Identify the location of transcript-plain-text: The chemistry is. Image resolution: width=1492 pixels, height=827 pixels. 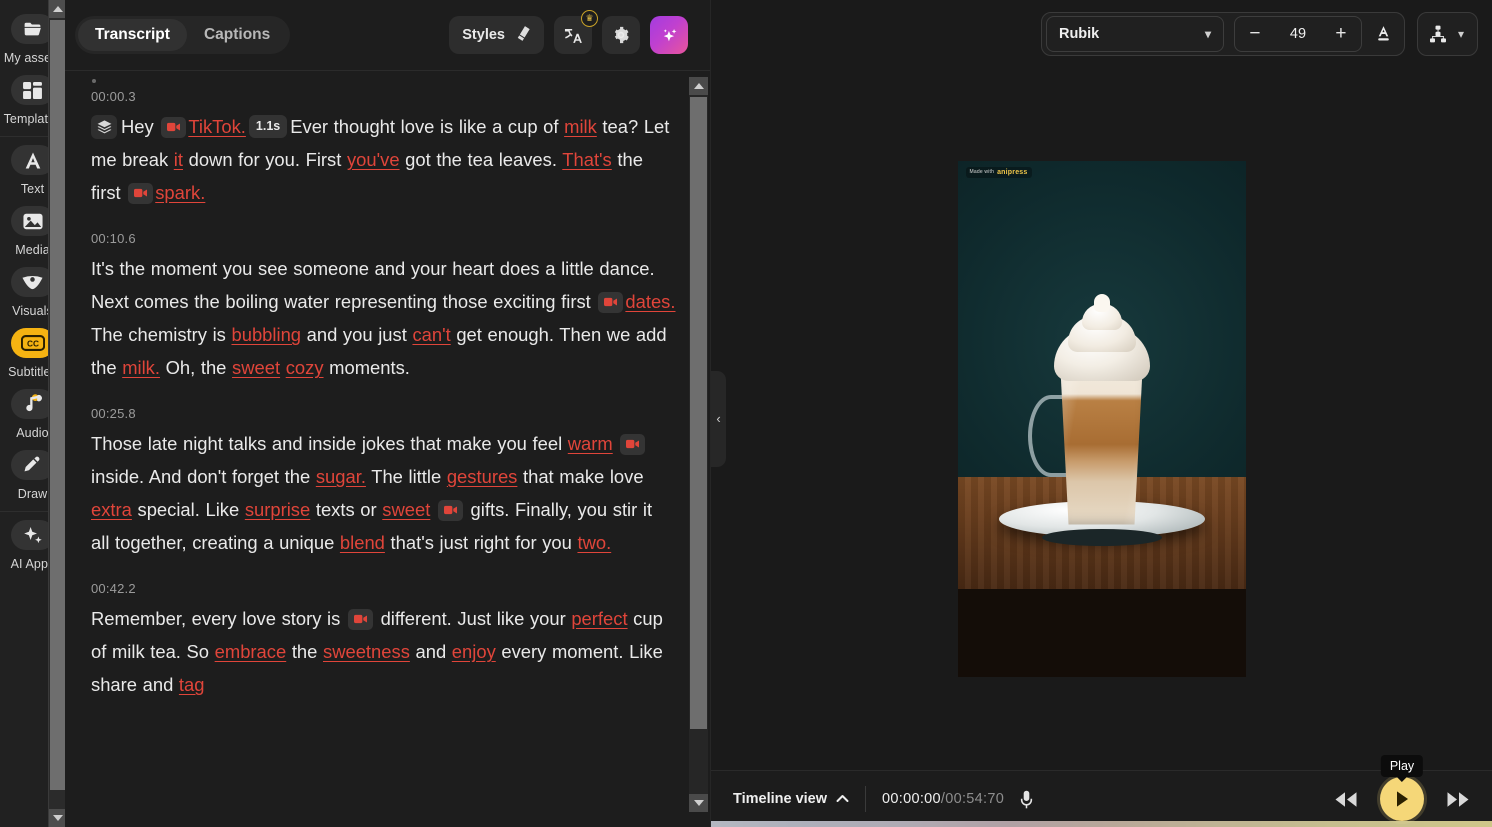
(161, 334).